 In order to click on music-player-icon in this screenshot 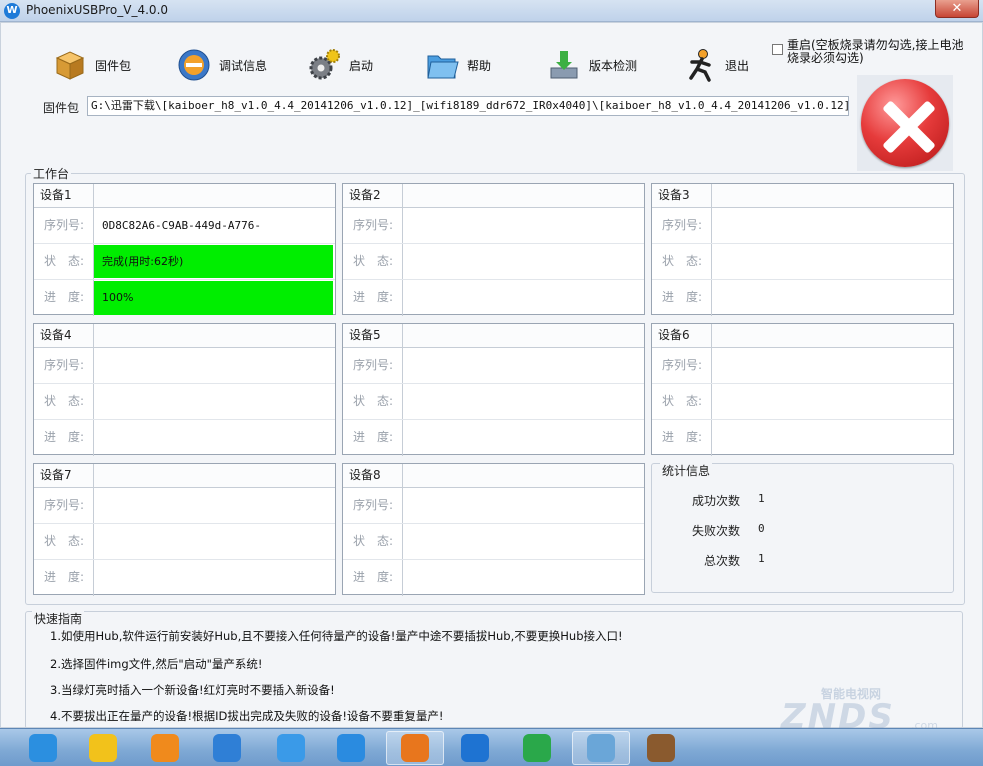, I will do `click(103, 748)`.